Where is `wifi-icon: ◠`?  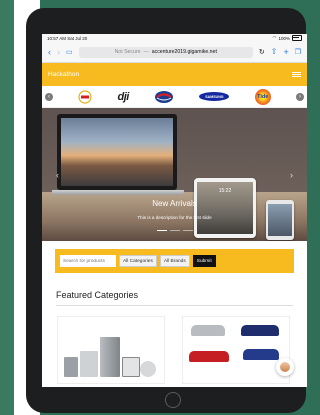 wifi-icon: ◠ is located at coordinates (274, 37).